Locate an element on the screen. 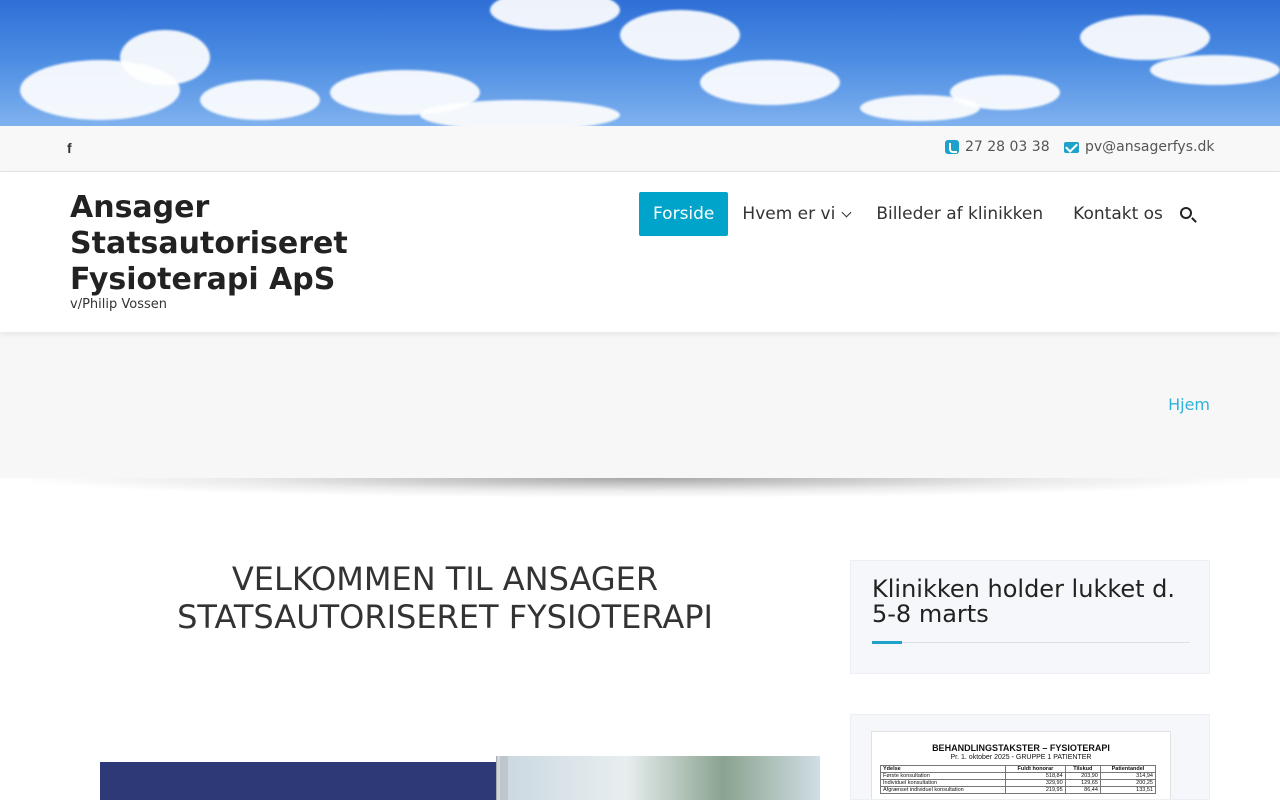 The height and width of the screenshot is (800, 1280). site-tagline: v/Philip Vossen is located at coordinates (118, 304).